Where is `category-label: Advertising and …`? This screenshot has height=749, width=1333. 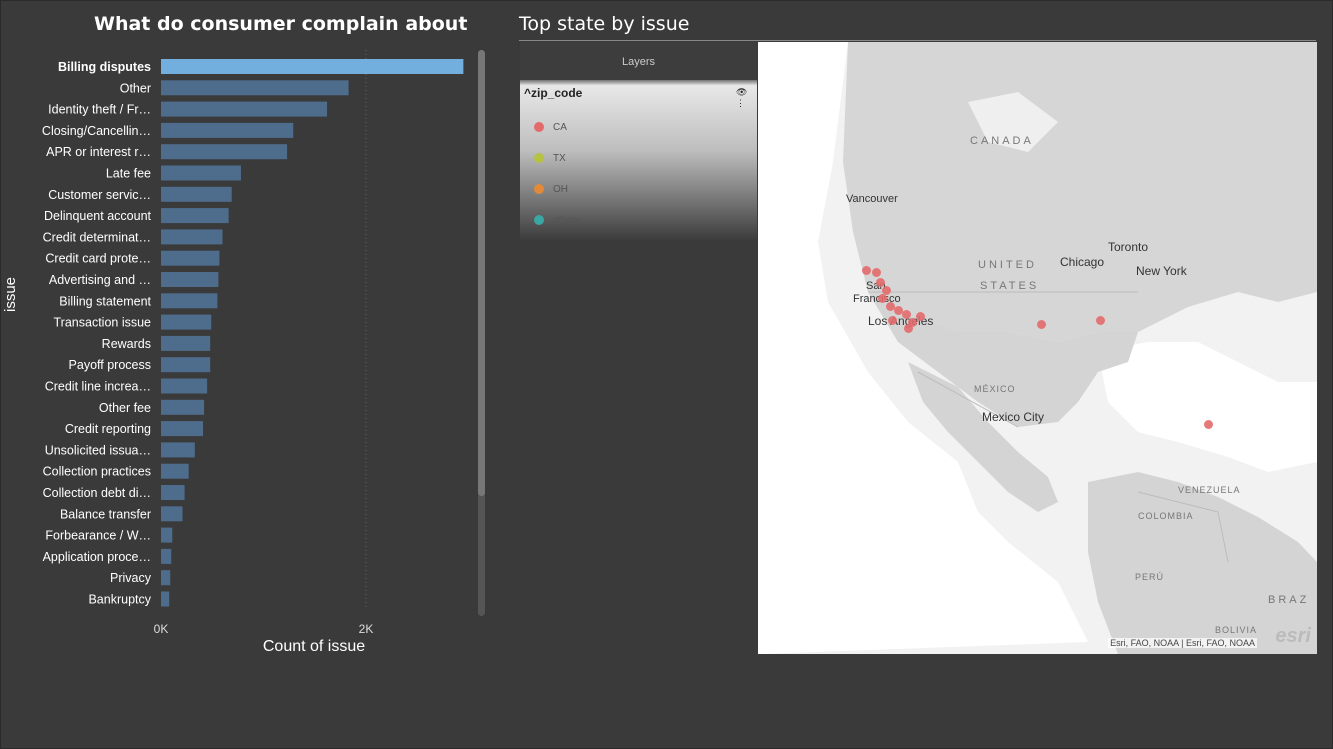 category-label: Advertising and … is located at coordinates (100, 280).